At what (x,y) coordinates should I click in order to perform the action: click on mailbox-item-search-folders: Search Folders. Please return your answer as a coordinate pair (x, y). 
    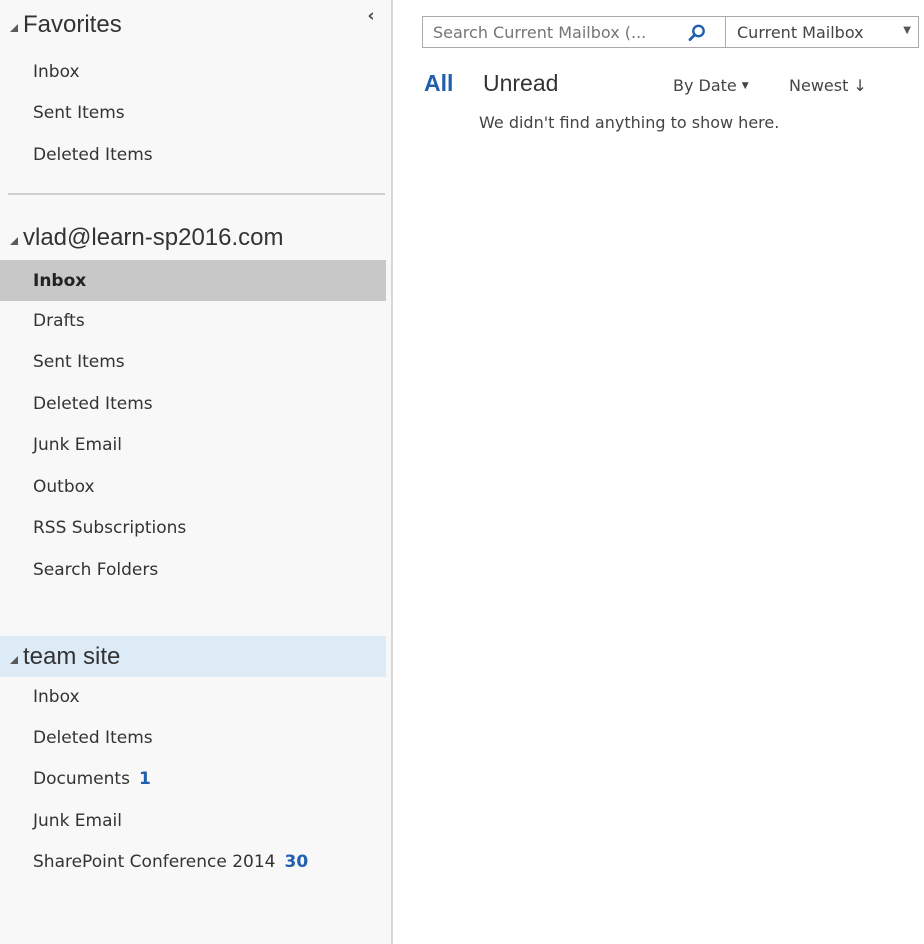
    Looking at the image, I should click on (193, 569).